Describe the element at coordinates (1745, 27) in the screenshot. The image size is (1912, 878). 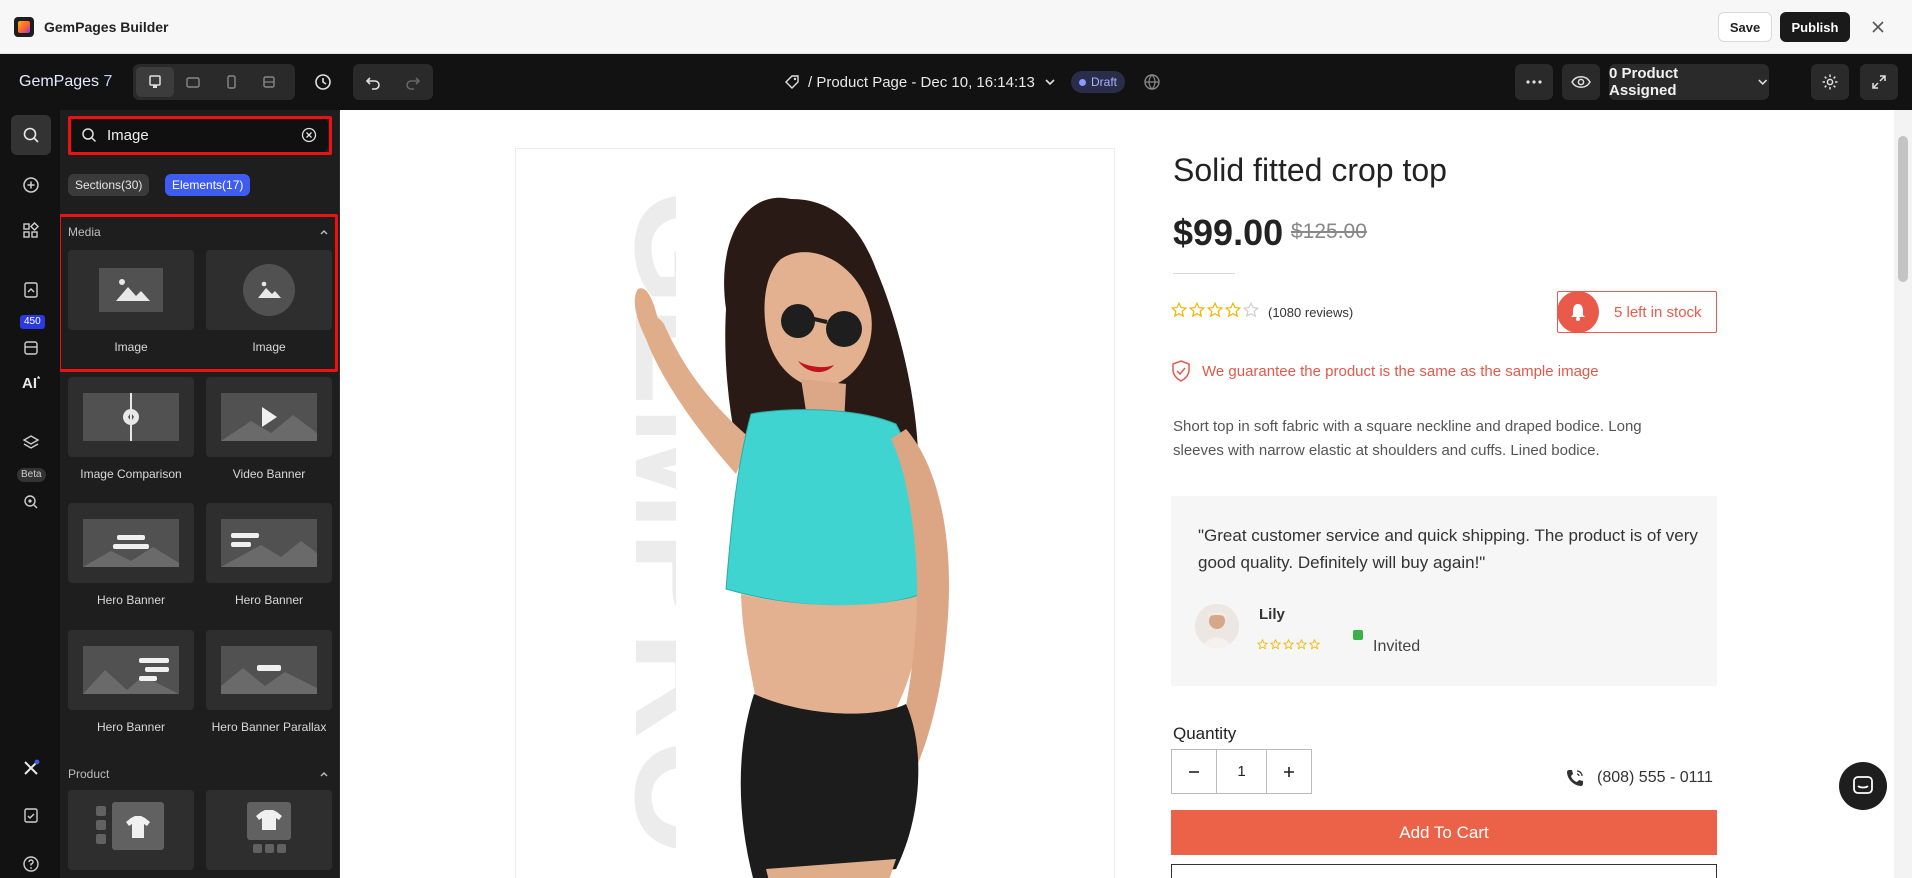
I see `save-button: Save` at that location.